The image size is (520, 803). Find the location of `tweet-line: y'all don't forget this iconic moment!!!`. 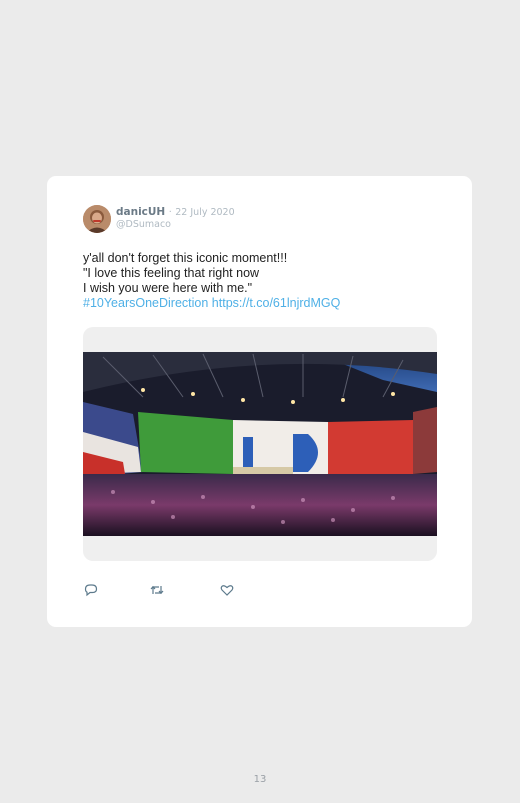

tweet-line: y'all don't forget this iconic moment!!! is located at coordinates (185, 258).